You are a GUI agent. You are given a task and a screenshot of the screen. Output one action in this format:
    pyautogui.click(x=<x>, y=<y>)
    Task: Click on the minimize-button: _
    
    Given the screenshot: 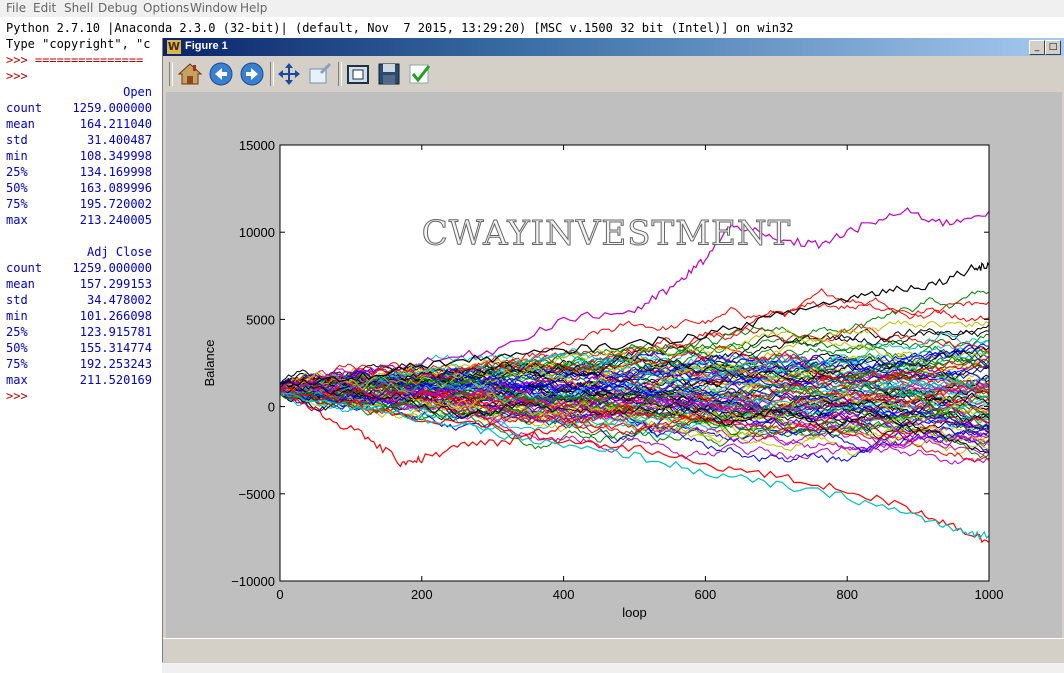 What is the action you would take?
    pyautogui.click(x=1037, y=47)
    